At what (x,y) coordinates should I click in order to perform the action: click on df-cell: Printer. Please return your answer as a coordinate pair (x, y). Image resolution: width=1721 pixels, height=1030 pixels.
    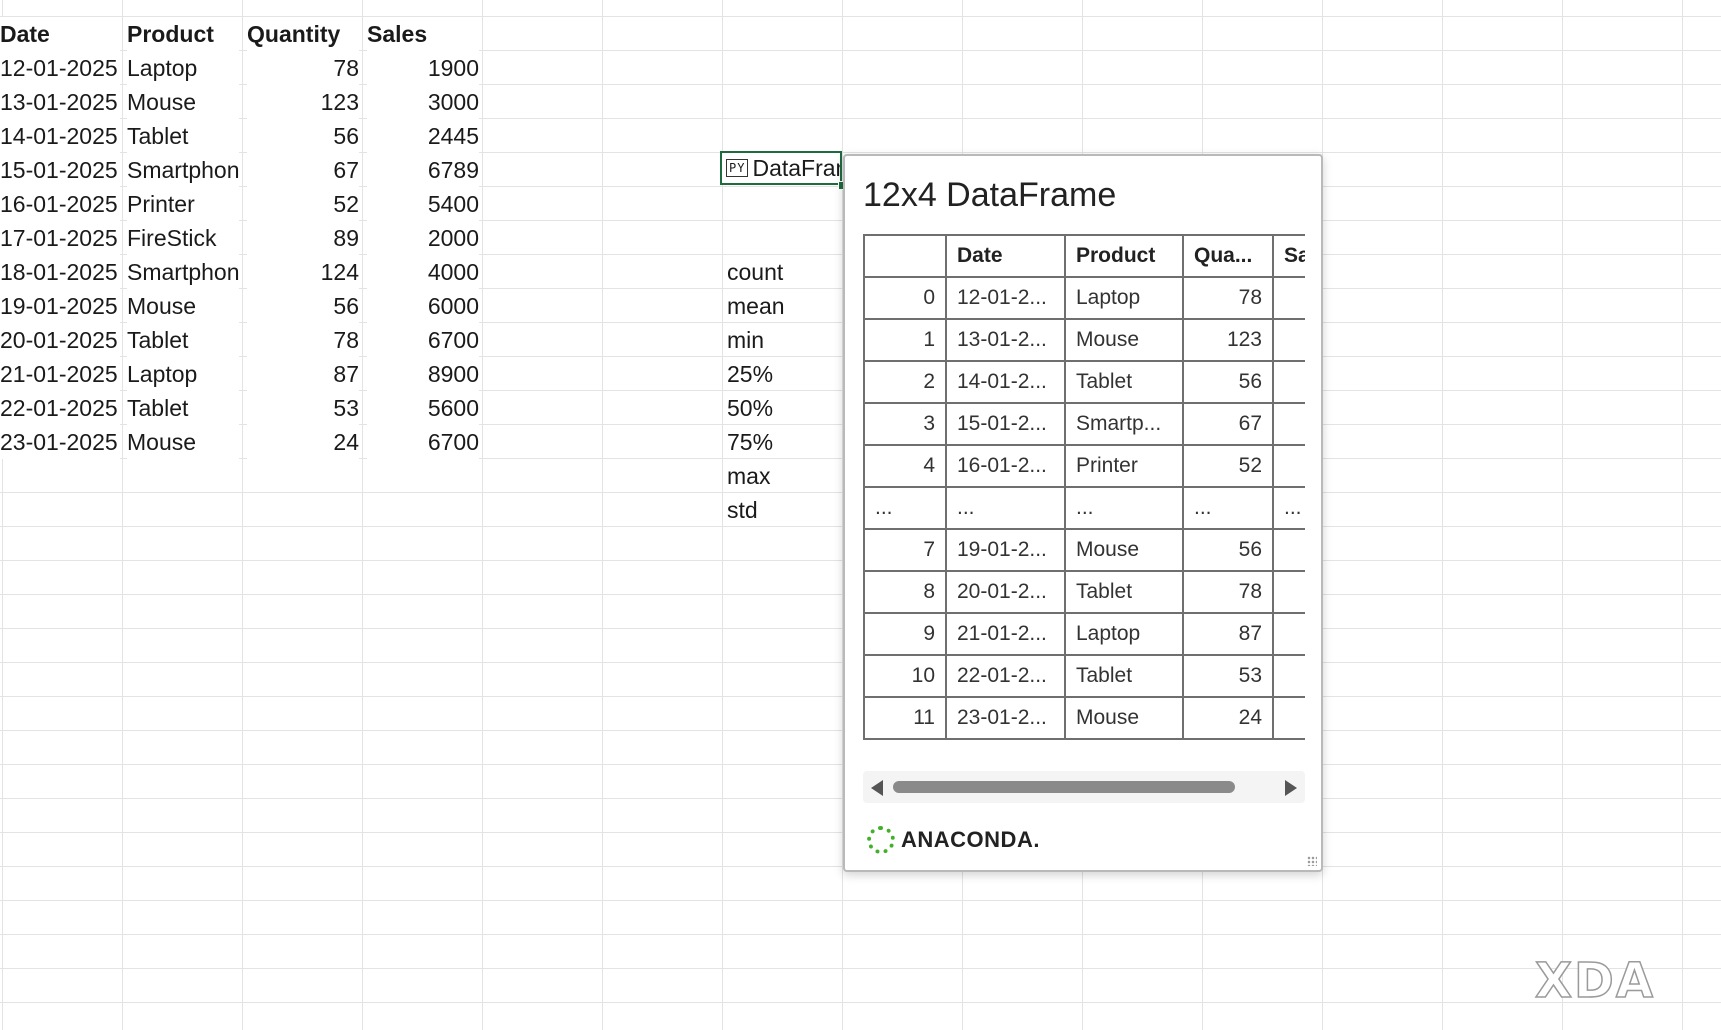
    Looking at the image, I should click on (1124, 466).